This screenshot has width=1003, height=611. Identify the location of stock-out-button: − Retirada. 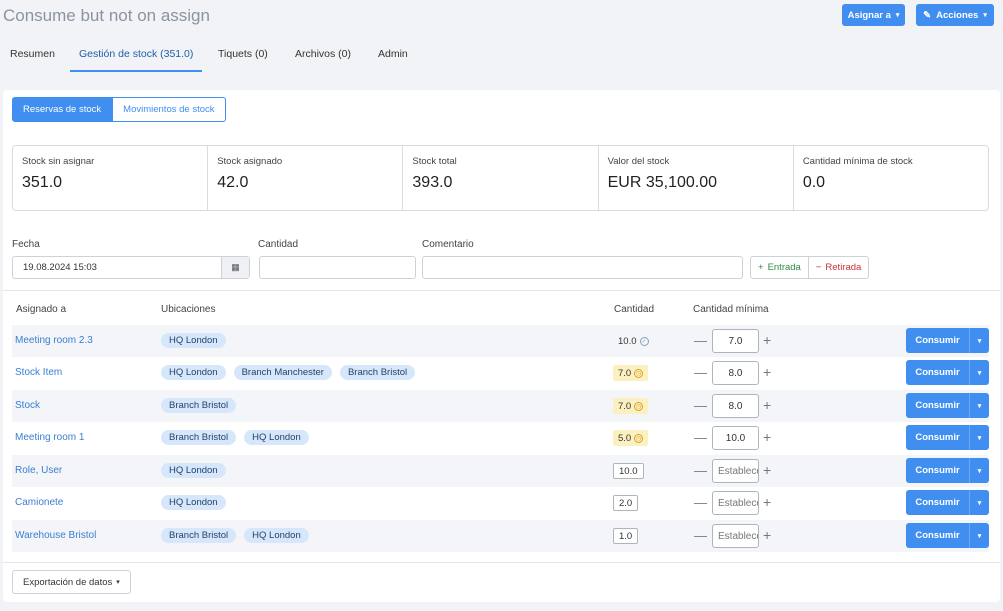
(839, 267).